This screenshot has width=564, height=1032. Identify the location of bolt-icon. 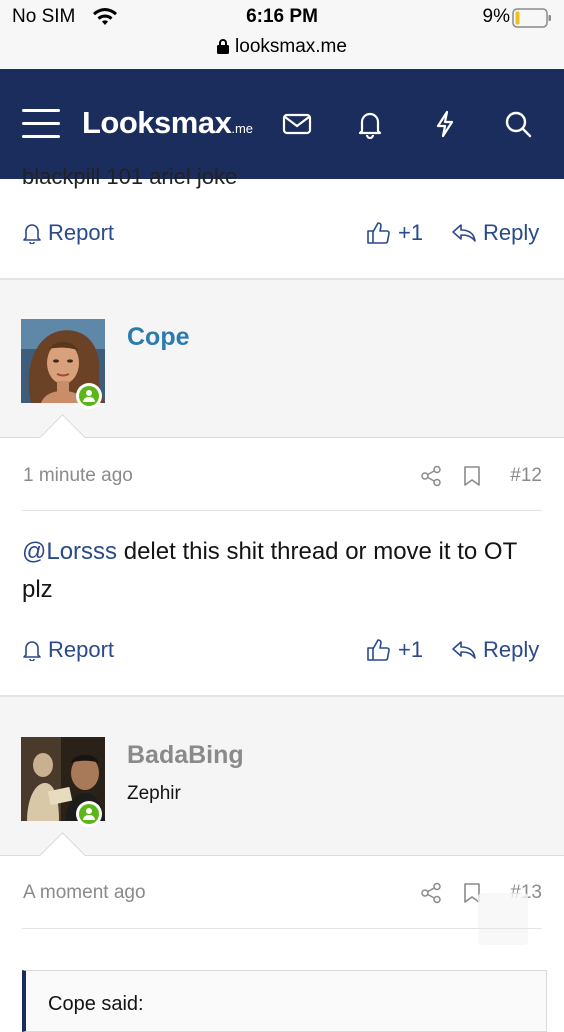
(445, 124).